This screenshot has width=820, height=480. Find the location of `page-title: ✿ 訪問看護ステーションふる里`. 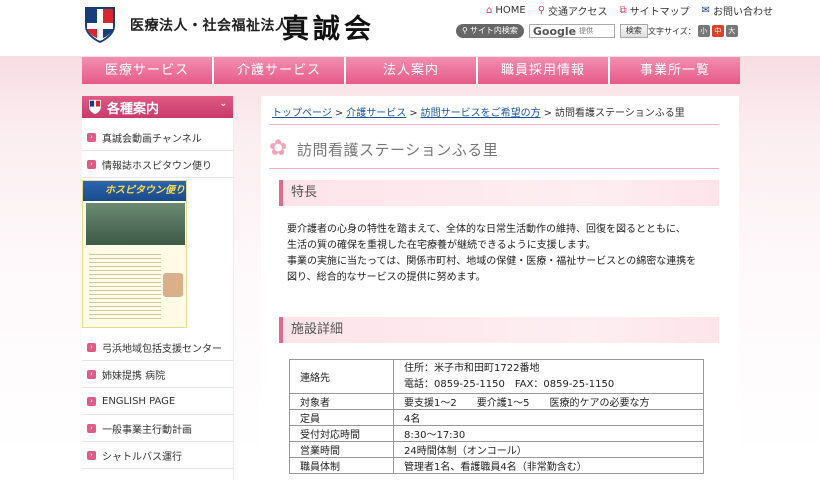

page-title: ✿ 訪問看護ステーションふる里 is located at coordinates (383, 149).